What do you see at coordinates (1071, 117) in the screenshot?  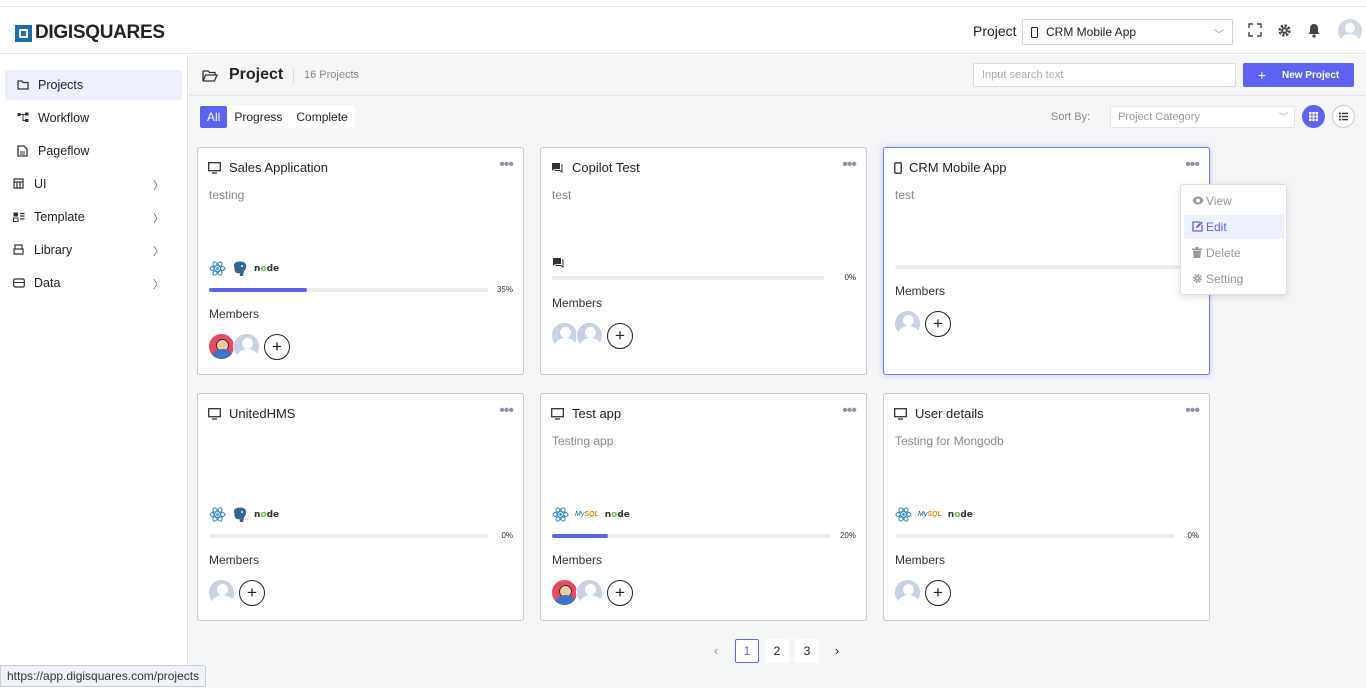 I see `sort-by-label: Sort By:` at bounding box center [1071, 117].